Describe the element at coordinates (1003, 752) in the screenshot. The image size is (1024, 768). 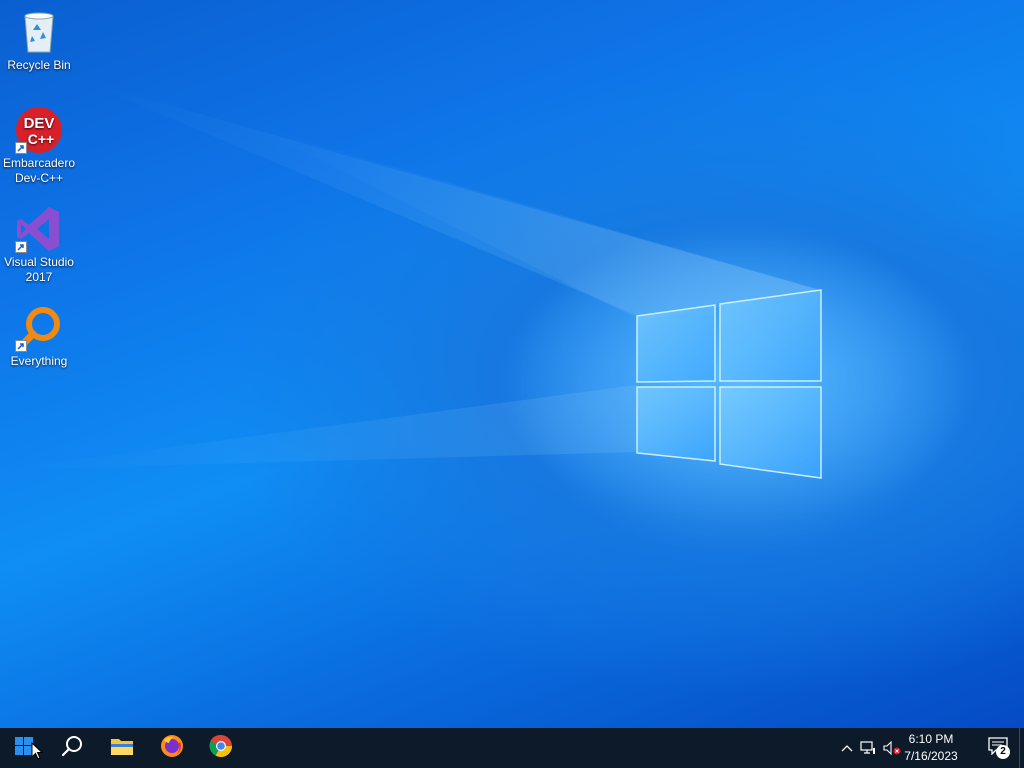
I see `notification-count-badge: 2` at that location.